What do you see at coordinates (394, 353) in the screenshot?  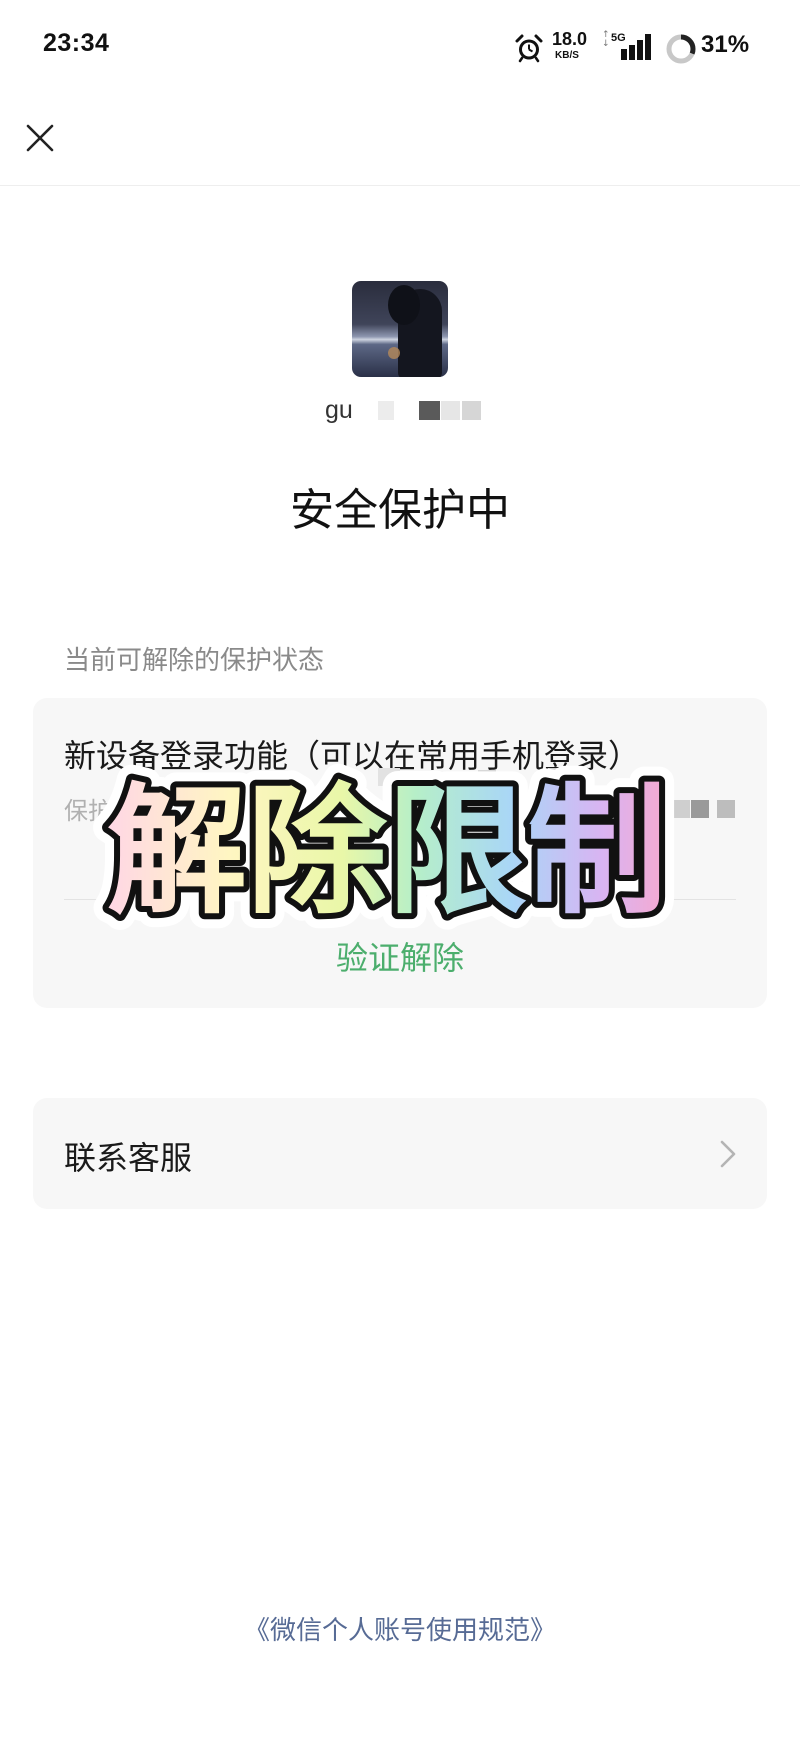 I see `avatar-light` at bounding box center [394, 353].